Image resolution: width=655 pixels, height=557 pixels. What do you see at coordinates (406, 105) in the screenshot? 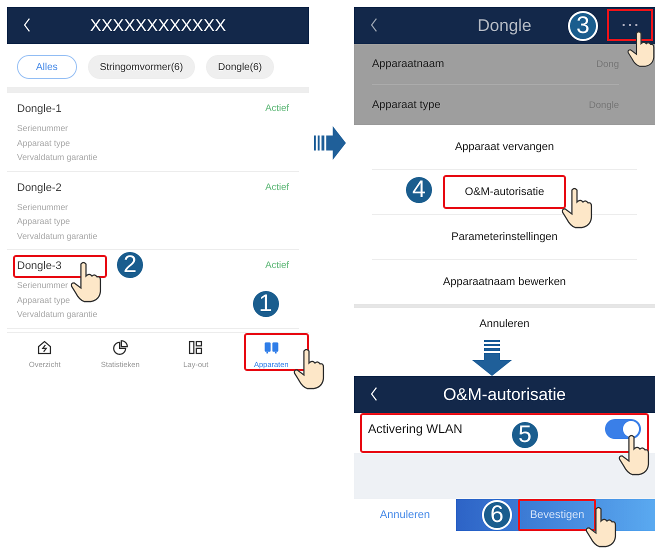
I see `property-label: Apparaat type` at bounding box center [406, 105].